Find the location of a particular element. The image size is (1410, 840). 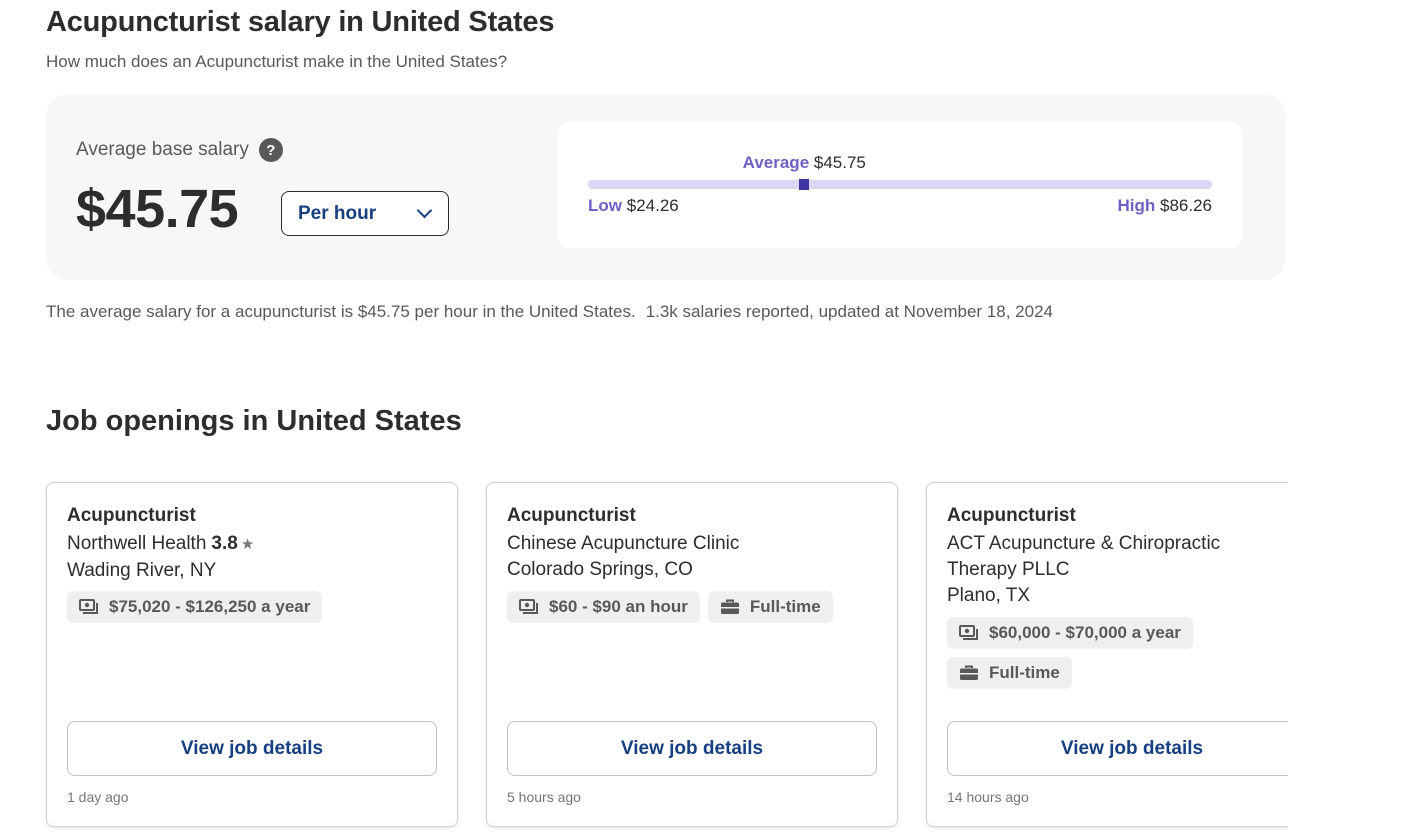

job-location: Wading River, NY is located at coordinates (142, 570).